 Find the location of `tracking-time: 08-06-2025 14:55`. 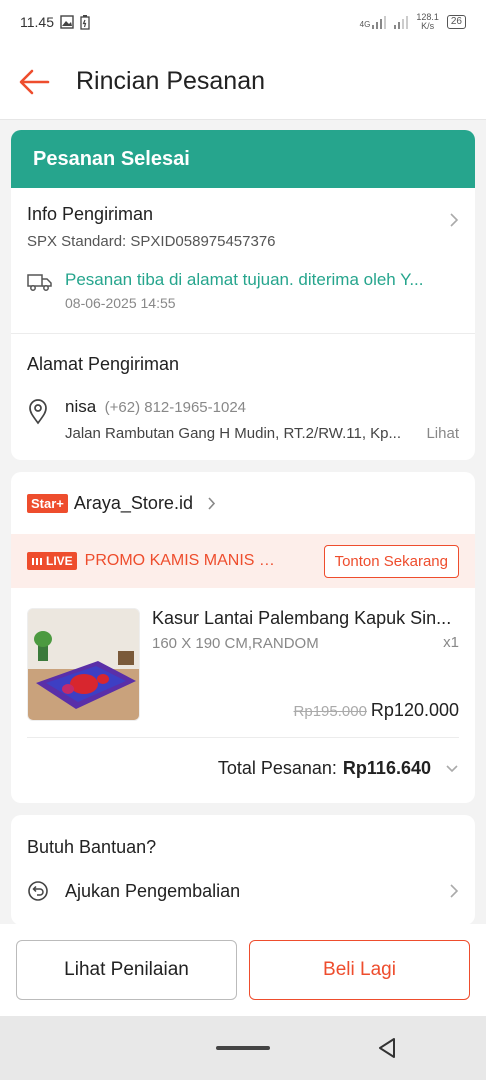

tracking-time: 08-06-2025 14:55 is located at coordinates (120, 303).